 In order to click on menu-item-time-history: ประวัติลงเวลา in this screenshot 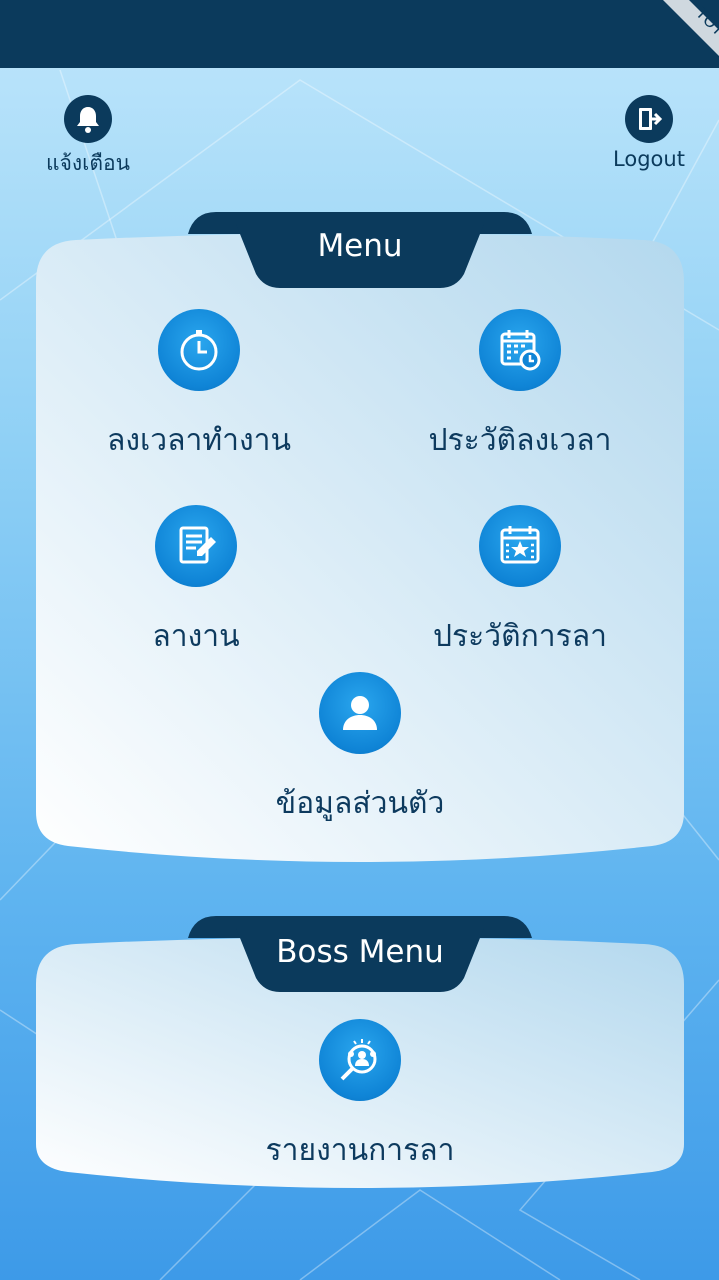, I will do `click(520, 386)`.